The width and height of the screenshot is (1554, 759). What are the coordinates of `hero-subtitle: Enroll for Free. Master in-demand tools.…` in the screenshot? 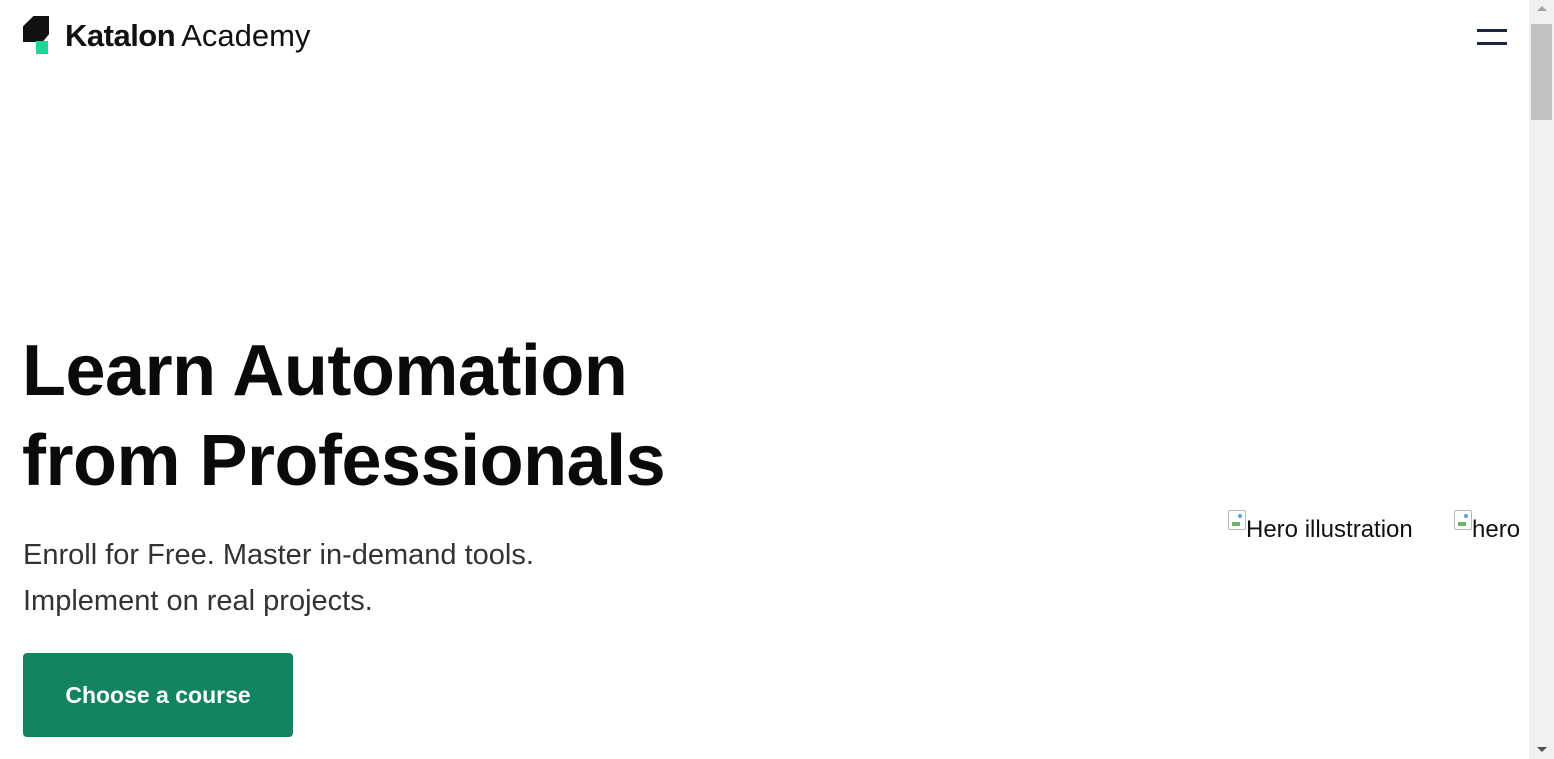 It's located at (343, 578).